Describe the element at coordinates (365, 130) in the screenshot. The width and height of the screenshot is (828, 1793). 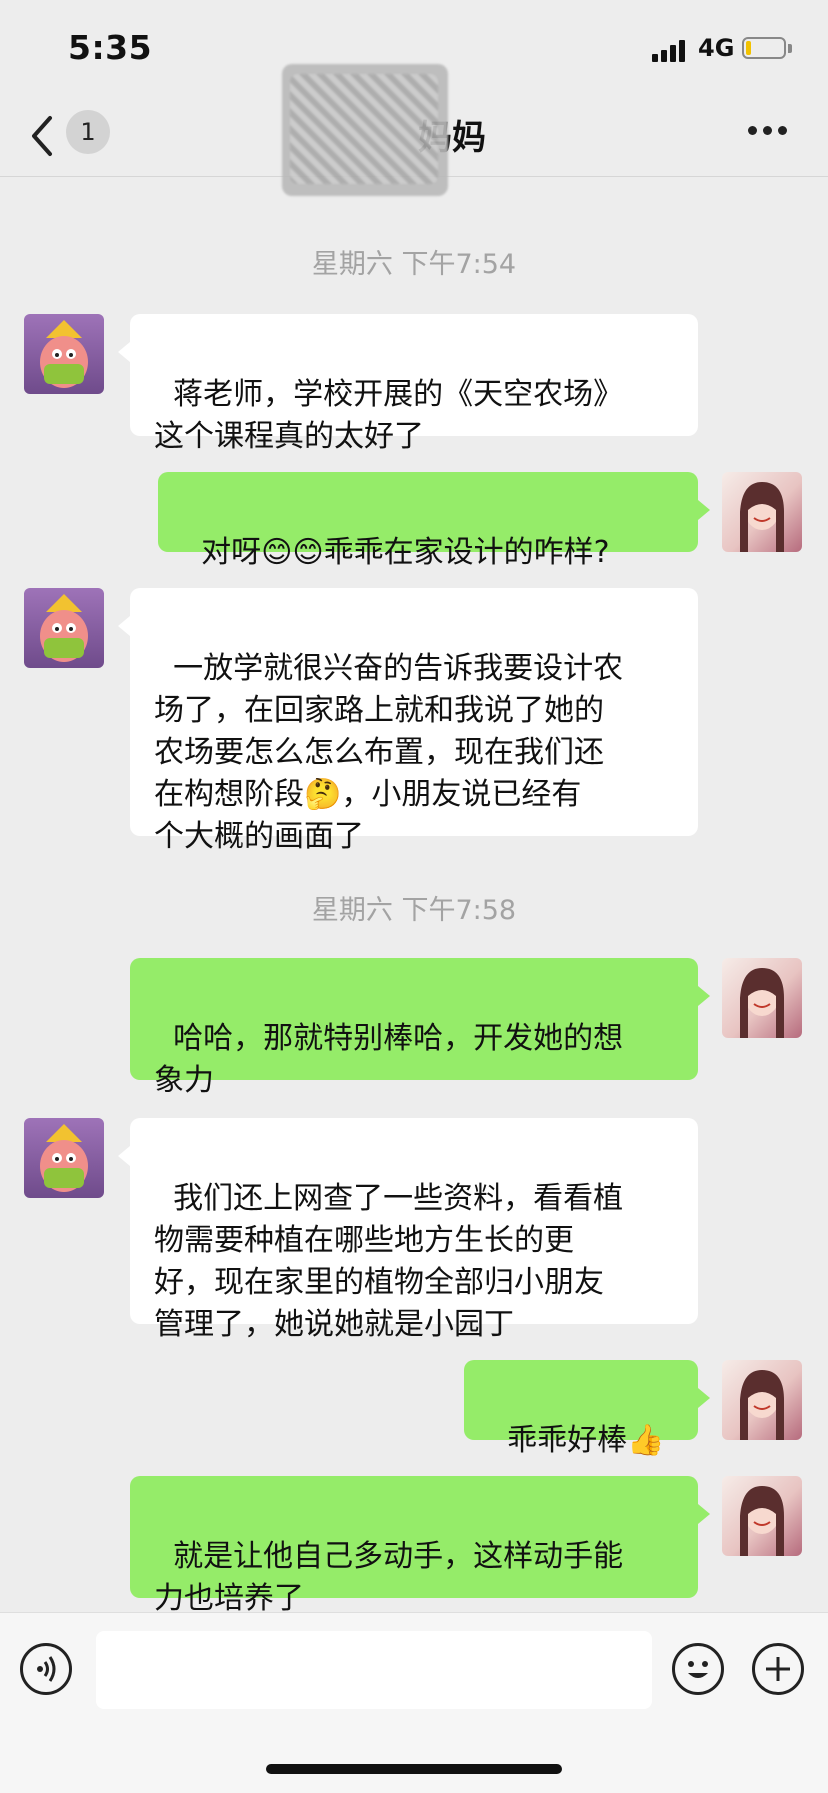
I see `redacted-name-blur` at that location.